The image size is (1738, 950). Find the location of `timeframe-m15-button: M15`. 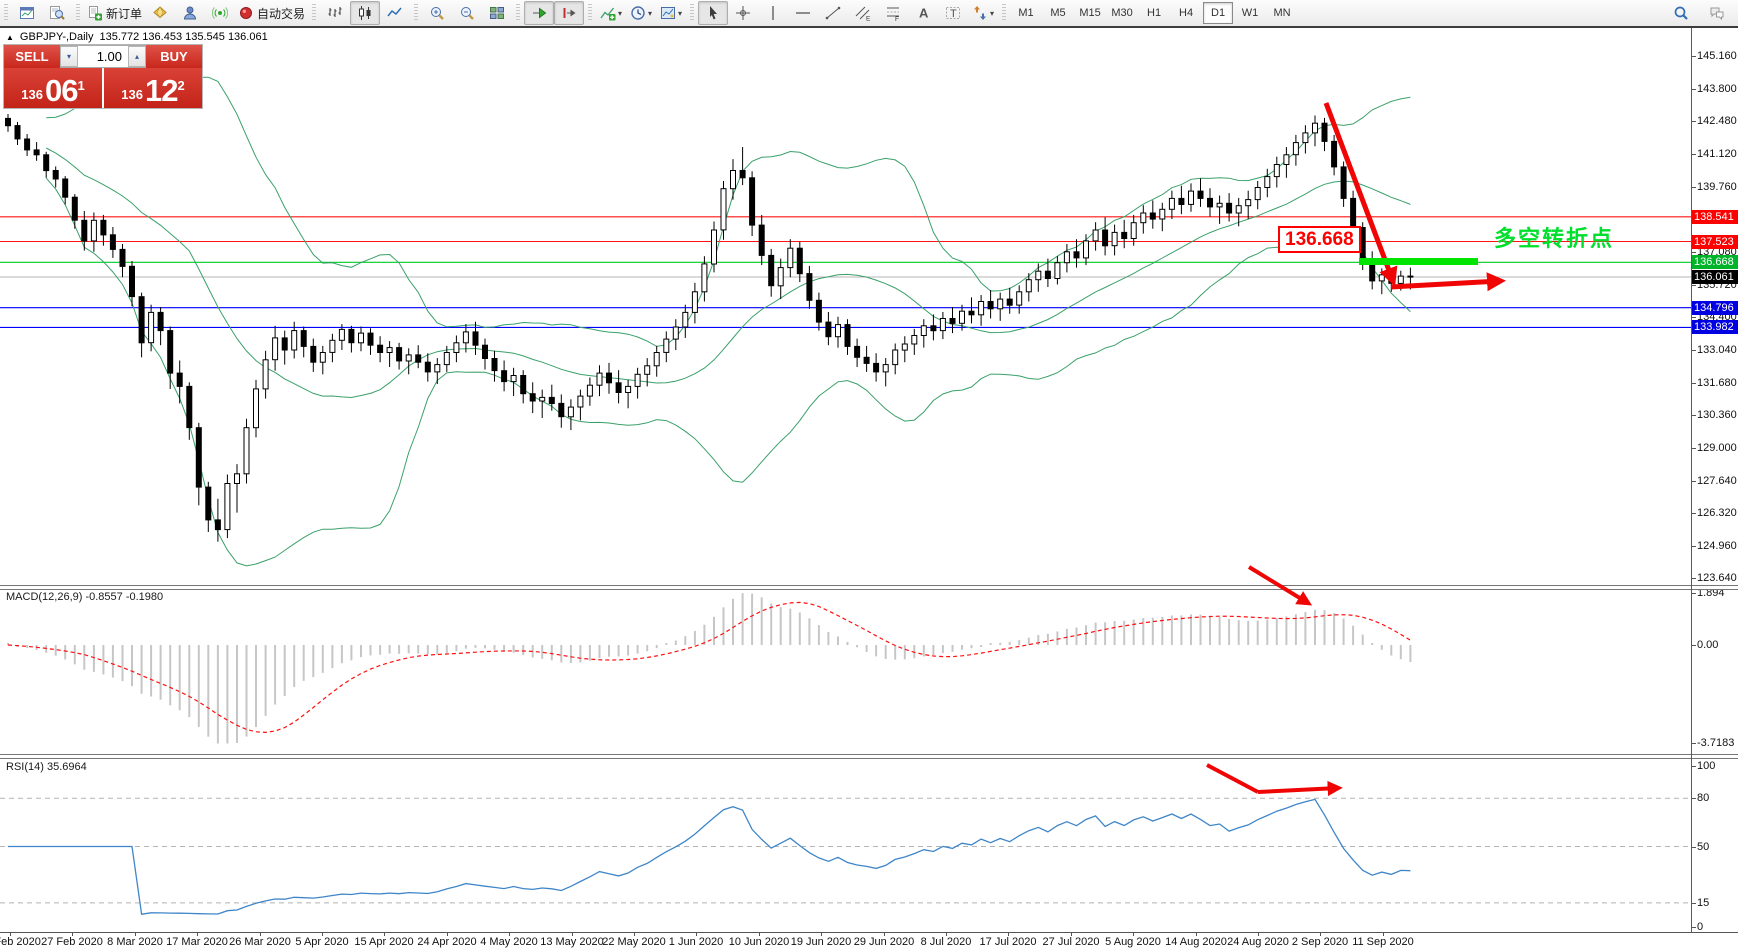

timeframe-m15-button: M15 is located at coordinates (1090, 13).